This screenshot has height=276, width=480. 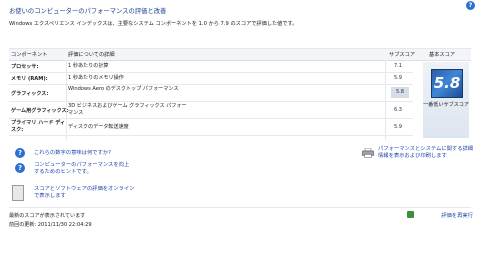 I want to click on base-score-panel: 5.8 一番低いサブスコア, so click(x=446, y=100).